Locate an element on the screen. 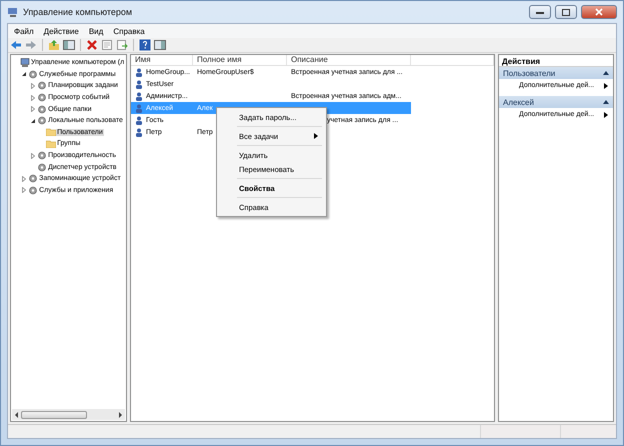 Image resolution: width=624 pixels, height=446 pixels. maximize-button is located at coordinates (566, 12).